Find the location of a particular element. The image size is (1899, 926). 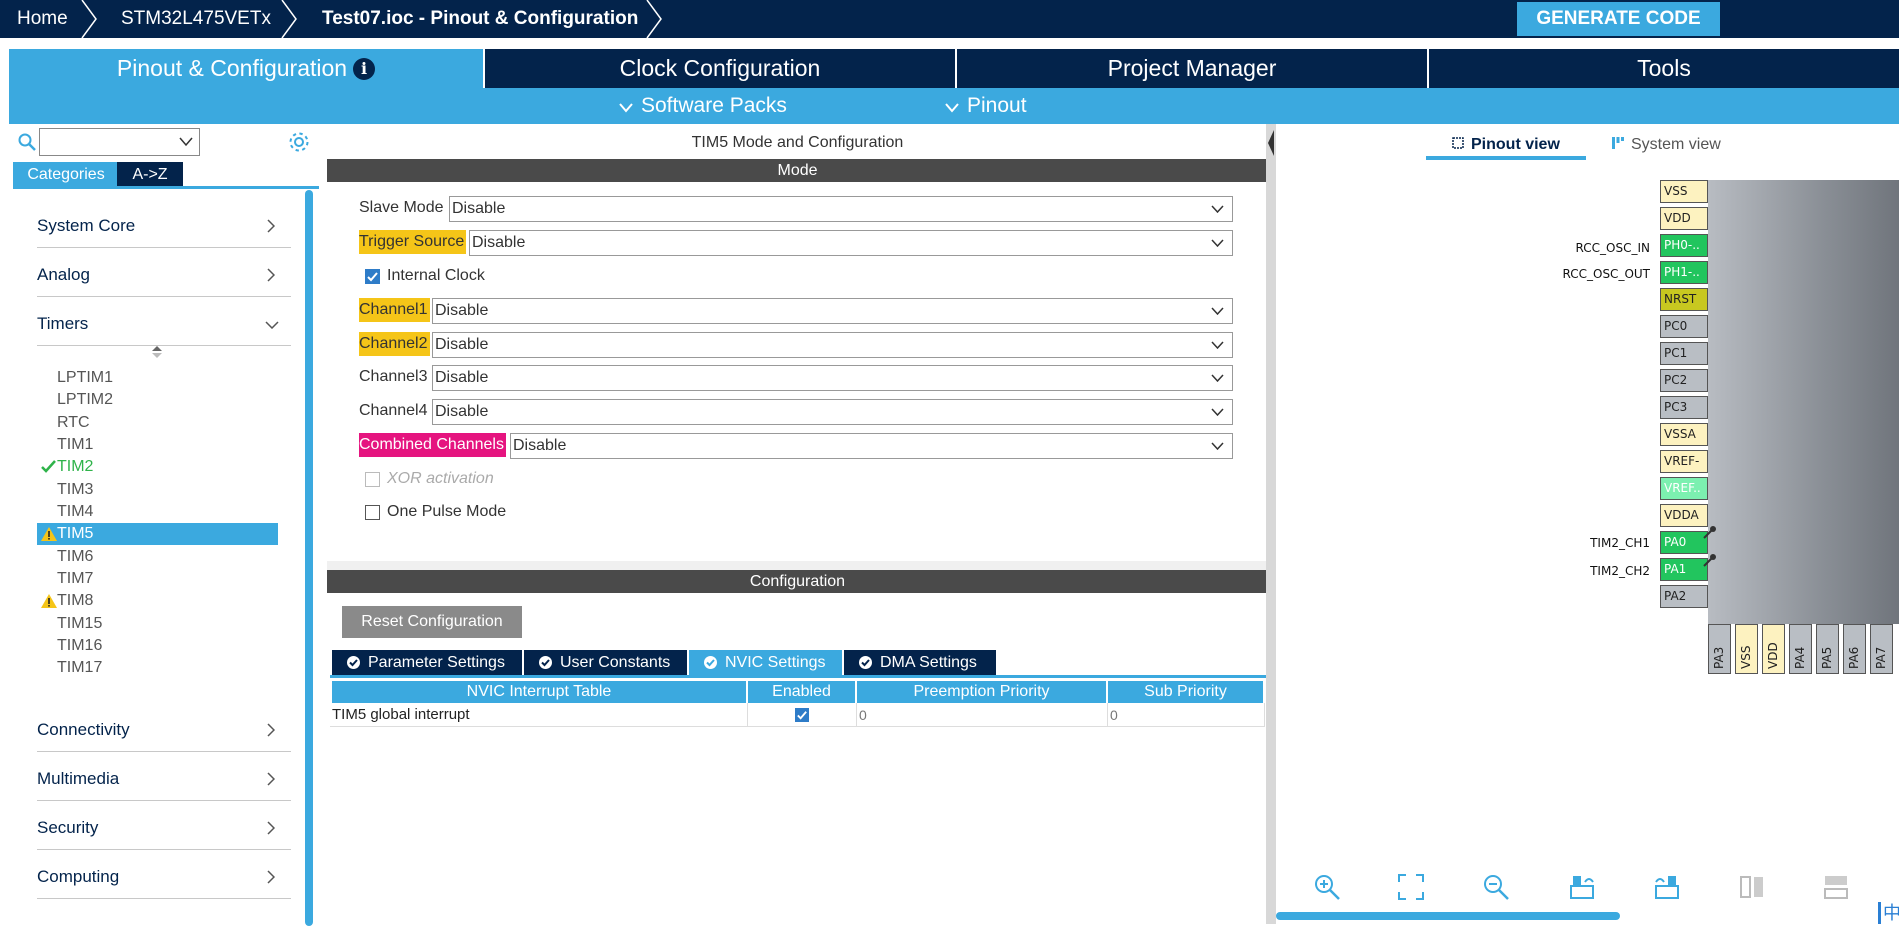

pinout-menu: Pinout is located at coordinates (986, 106).